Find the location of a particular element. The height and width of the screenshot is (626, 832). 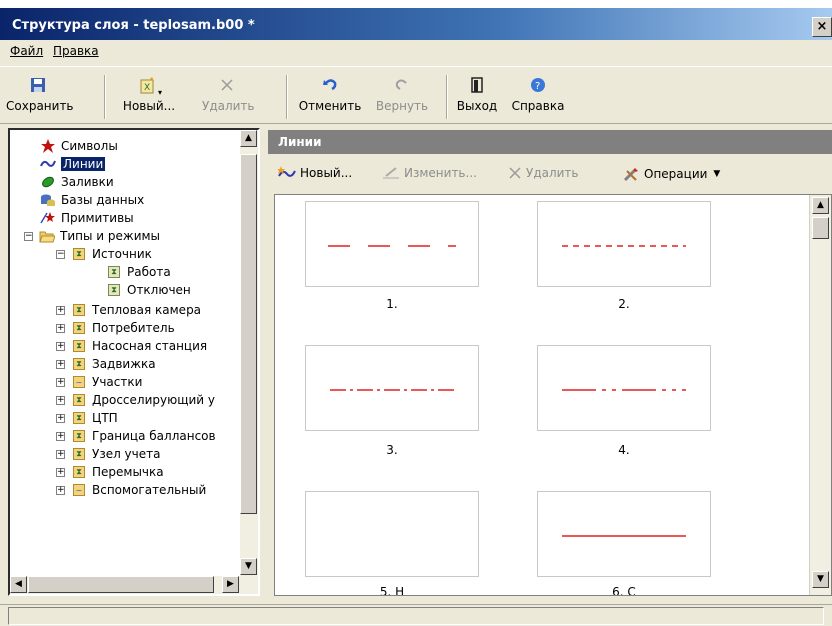

save-button: Сохранить is located at coordinates (40, 94).